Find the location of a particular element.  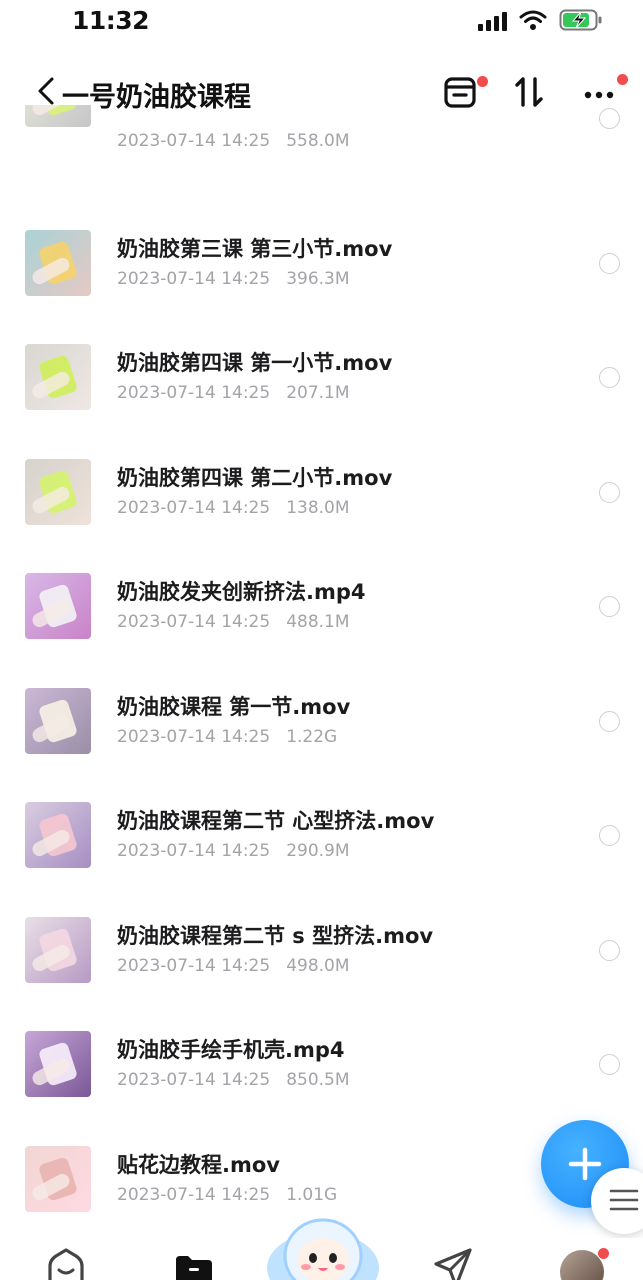

file-row: 奶油胶课程 第一节.mov 2023-07-14 14:25 1.22G is located at coordinates (321, 744).